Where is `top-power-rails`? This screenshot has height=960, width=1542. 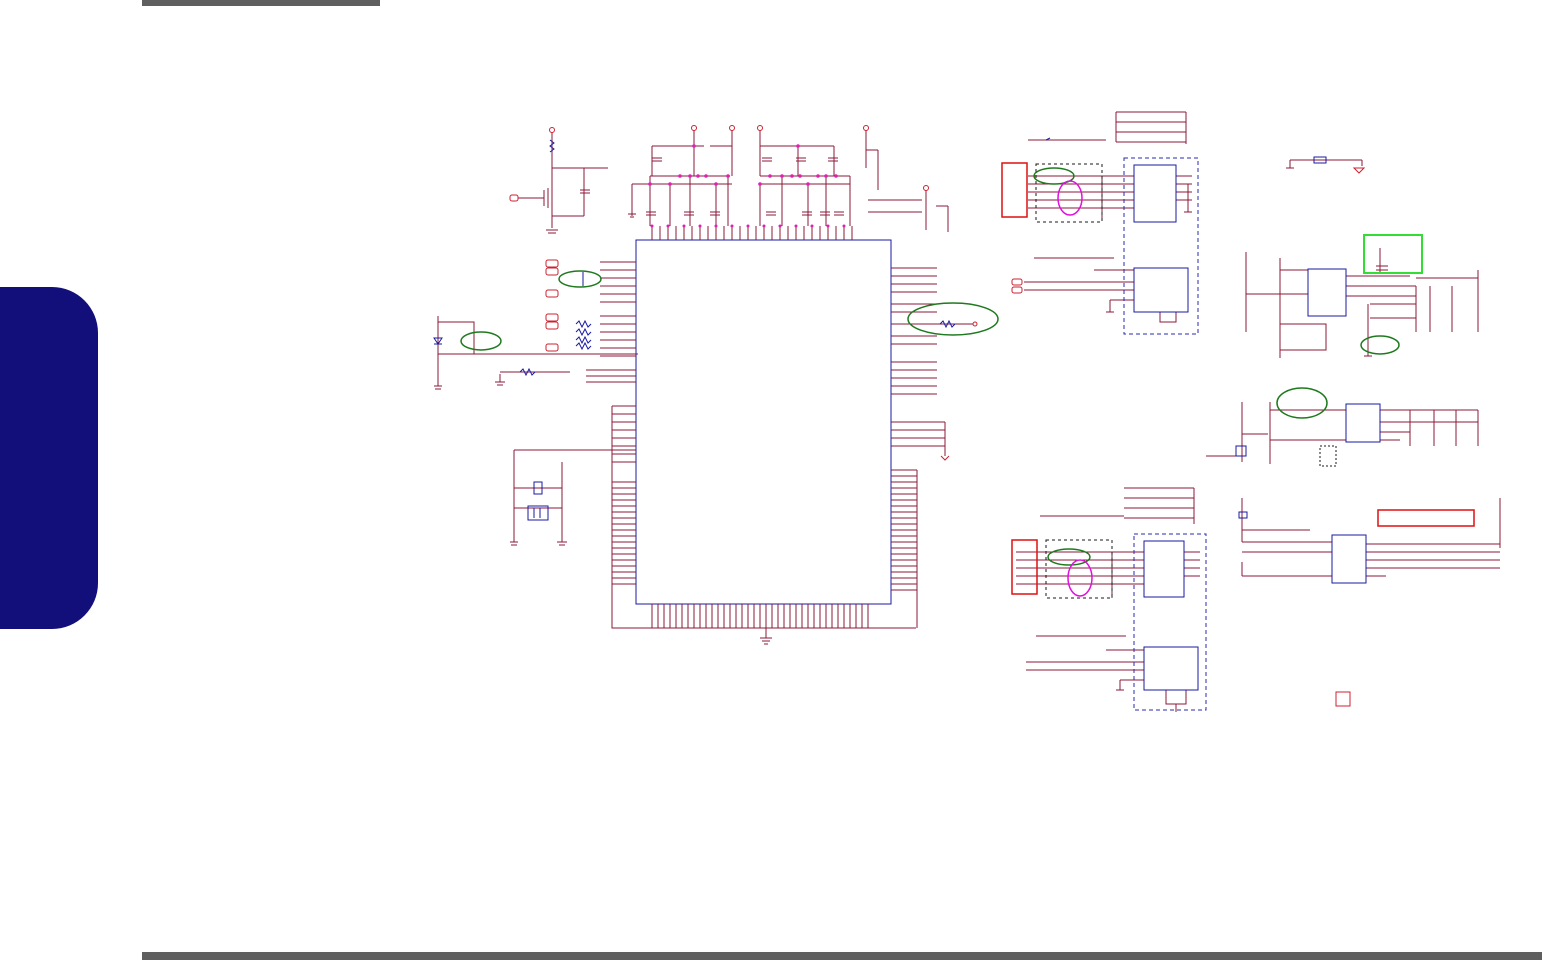 top-power-rails is located at coordinates (810, 158).